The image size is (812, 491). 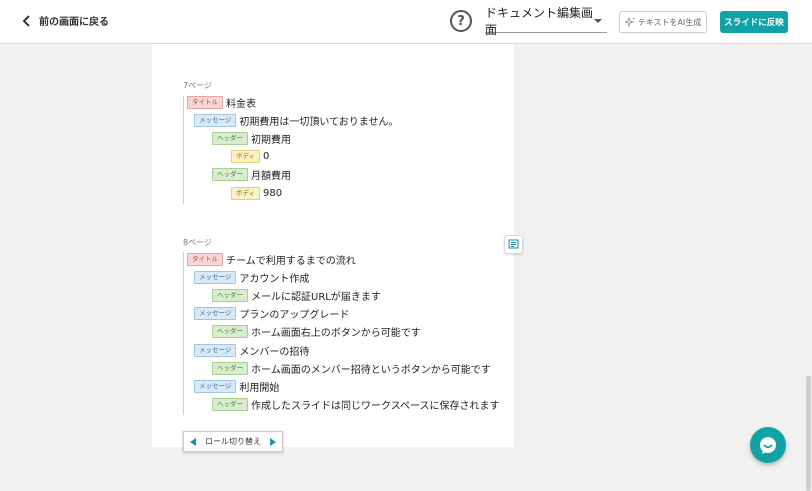 What do you see at coordinates (274, 277) in the screenshot?
I see `outline-text: アカウント作成` at bounding box center [274, 277].